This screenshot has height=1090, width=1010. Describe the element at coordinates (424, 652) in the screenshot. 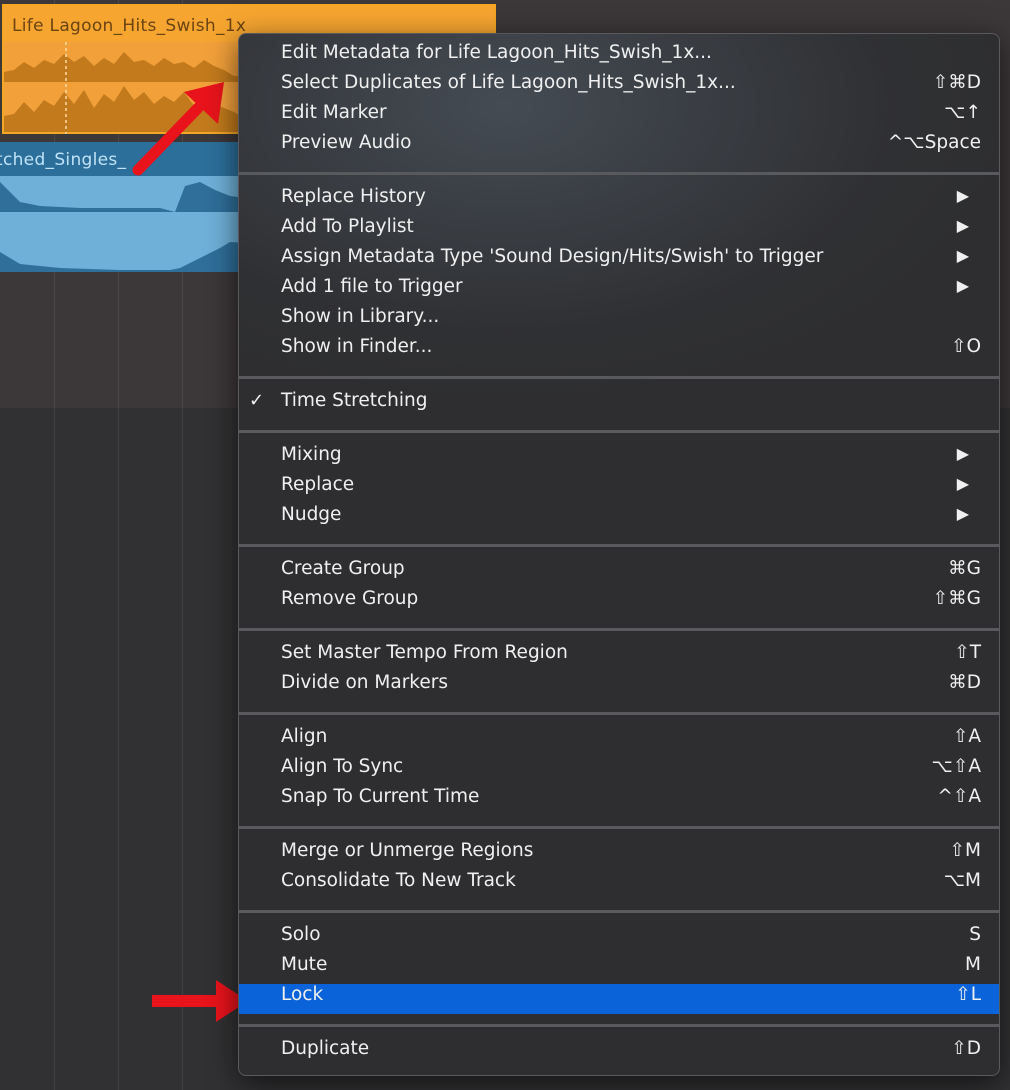

I see `menu-item-label: Set Master Tempo From Region` at that location.